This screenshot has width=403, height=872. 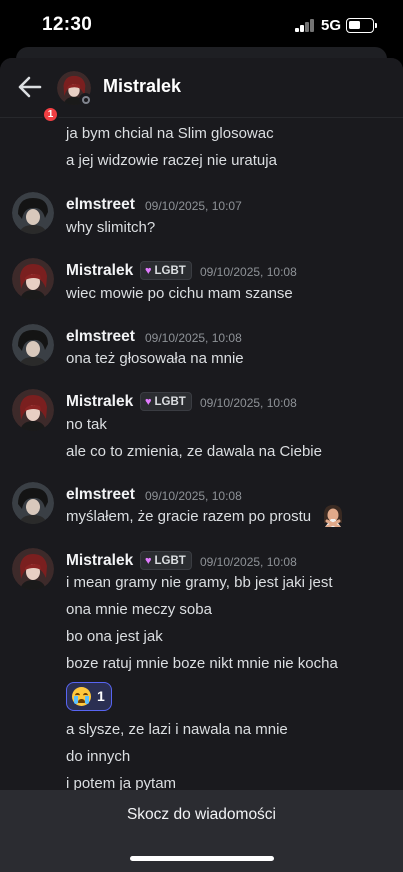 I want to click on message-line: why slimitch?, so click(x=111, y=227).